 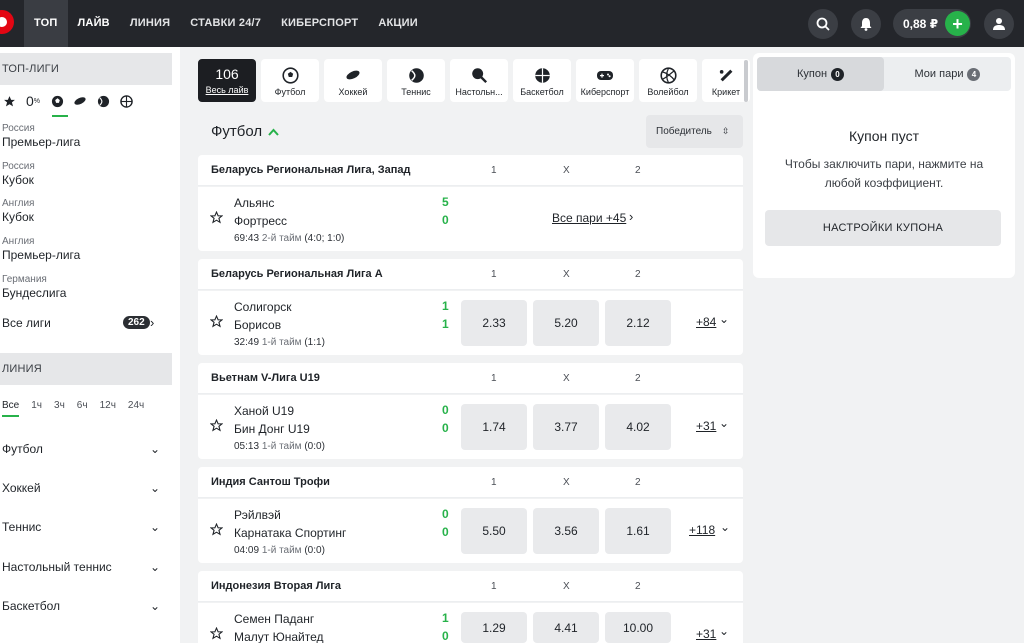 What do you see at coordinates (470, 170) in the screenshot?
I see `league-header: Беларусь Региональная Лига, Запад 1 X 2` at bounding box center [470, 170].